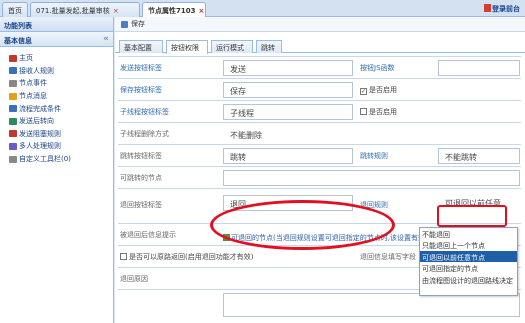 The width and height of the screenshot is (525, 323). I want to click on returnable-nodes-label: 可退回的节点(当退回规则设置可退回指定的节点时,该设置有效), so click(329, 238).